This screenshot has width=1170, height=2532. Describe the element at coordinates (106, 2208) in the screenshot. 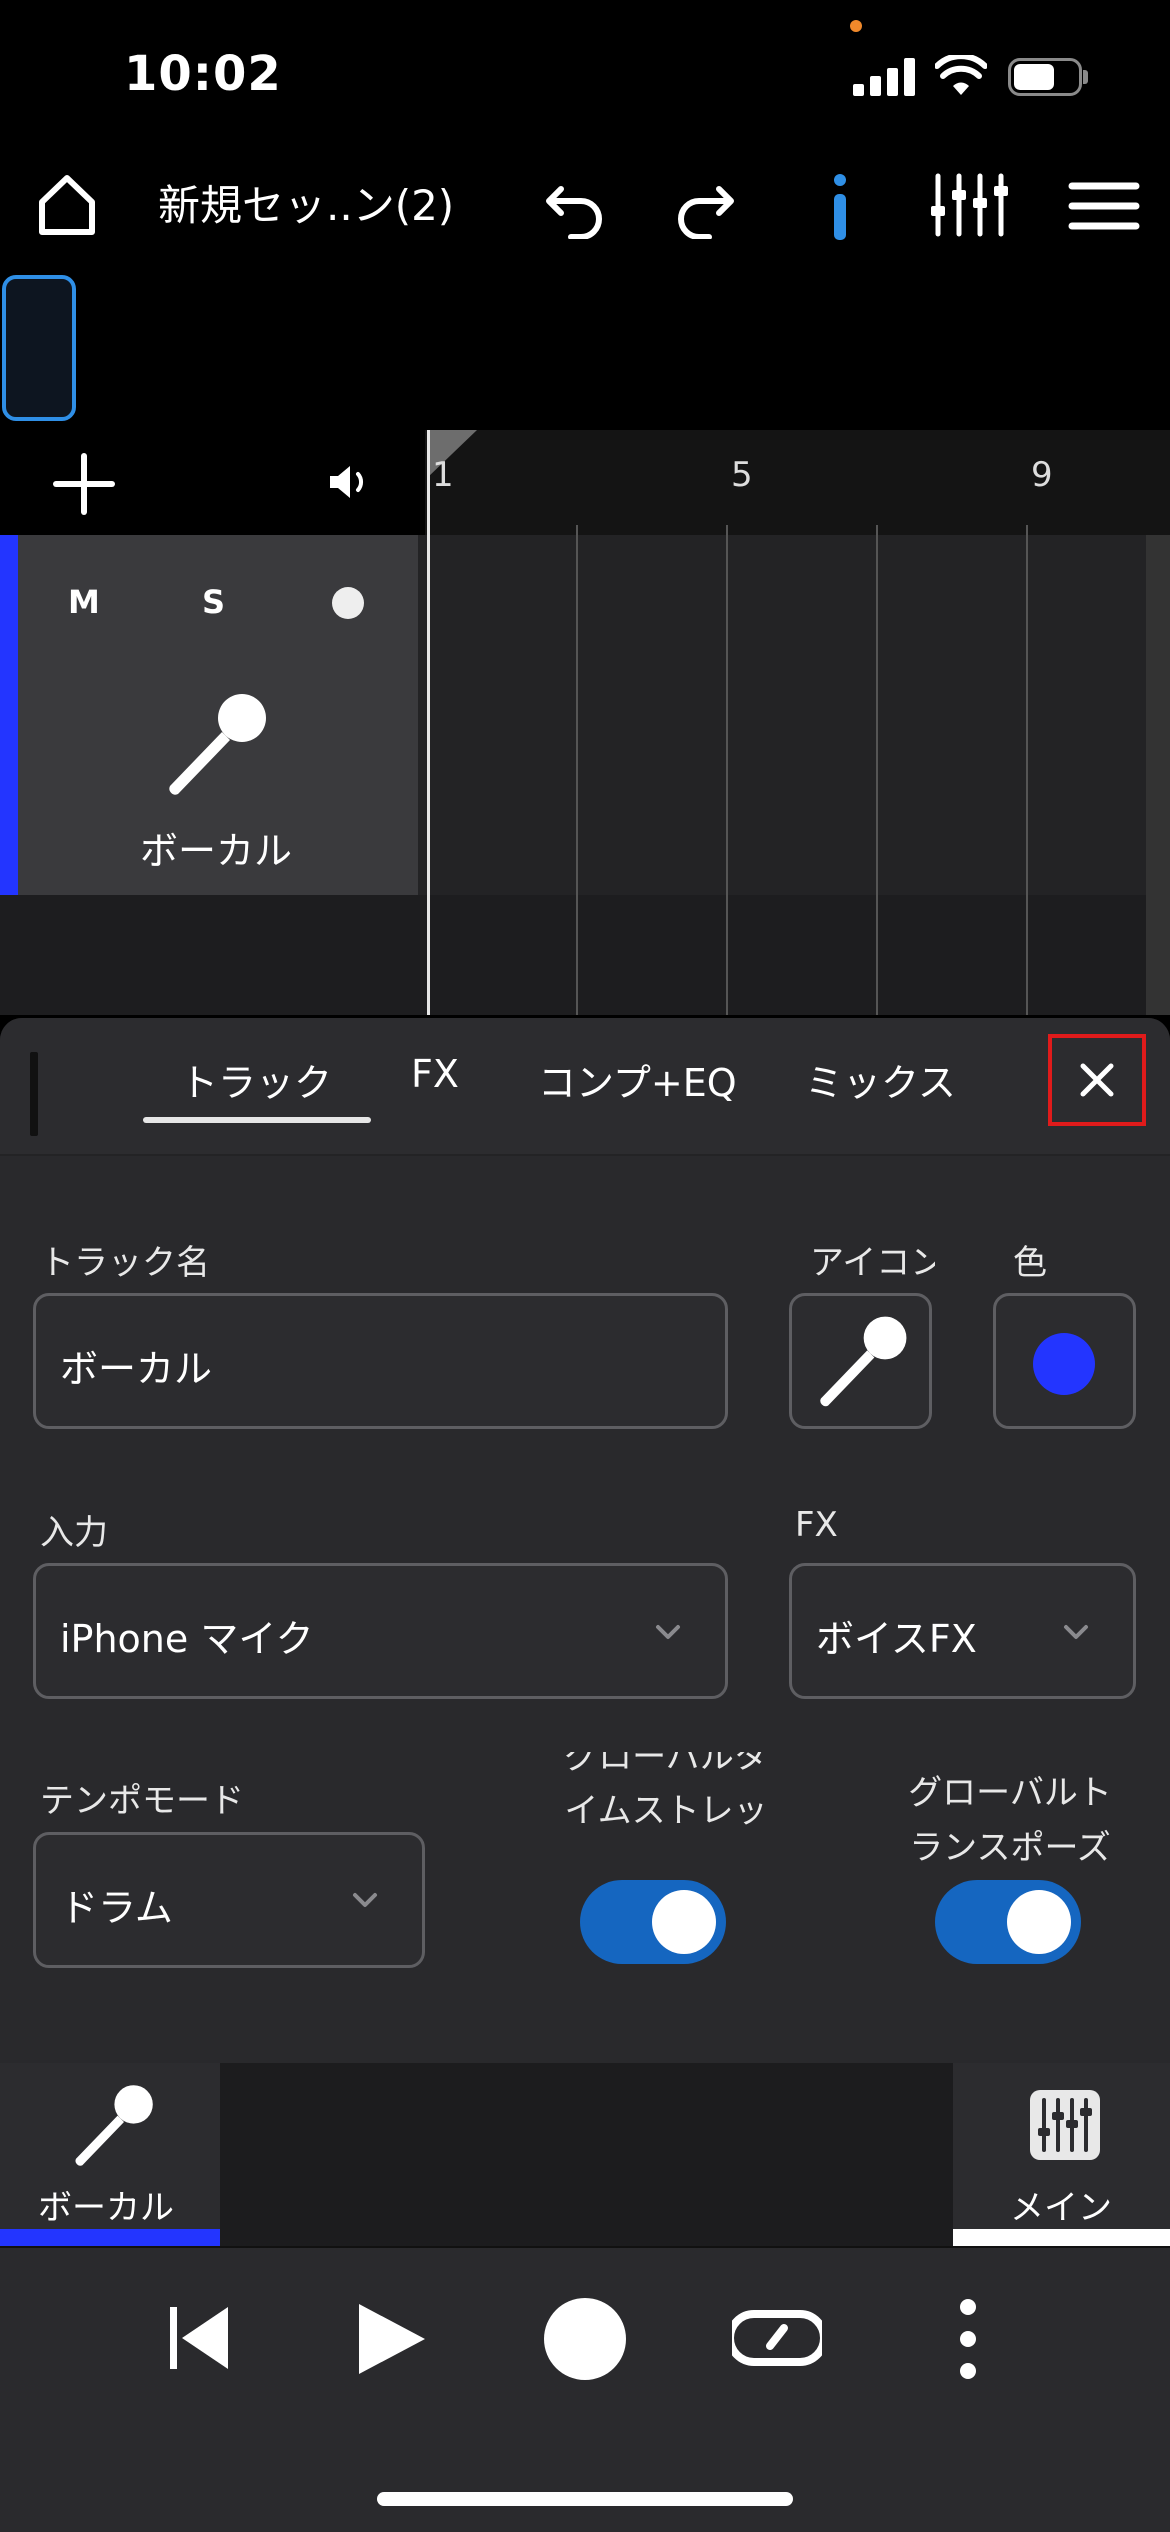

I see `track-tile-vocal-label: ボーカル` at that location.